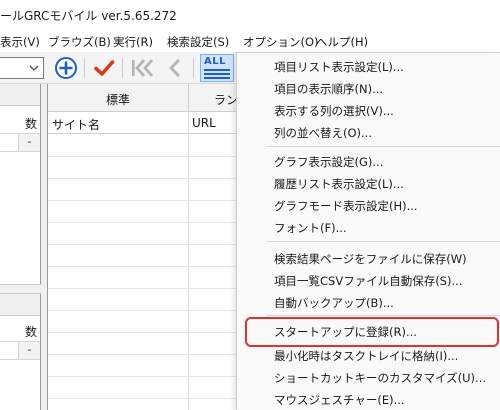  I want to click on previous-icon, so click(174, 68).